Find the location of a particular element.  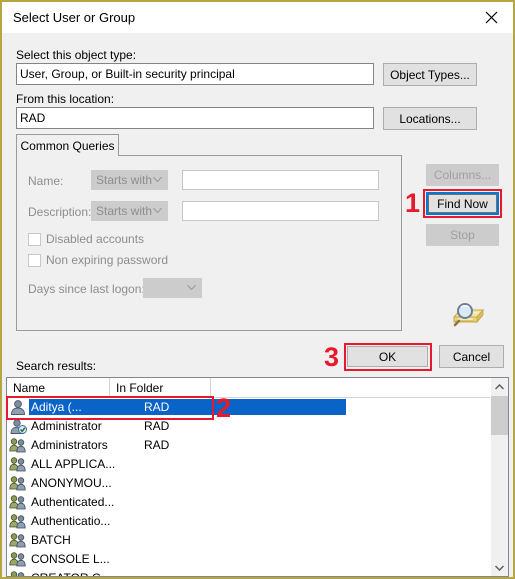

listview-scrollbar is located at coordinates (499, 477).